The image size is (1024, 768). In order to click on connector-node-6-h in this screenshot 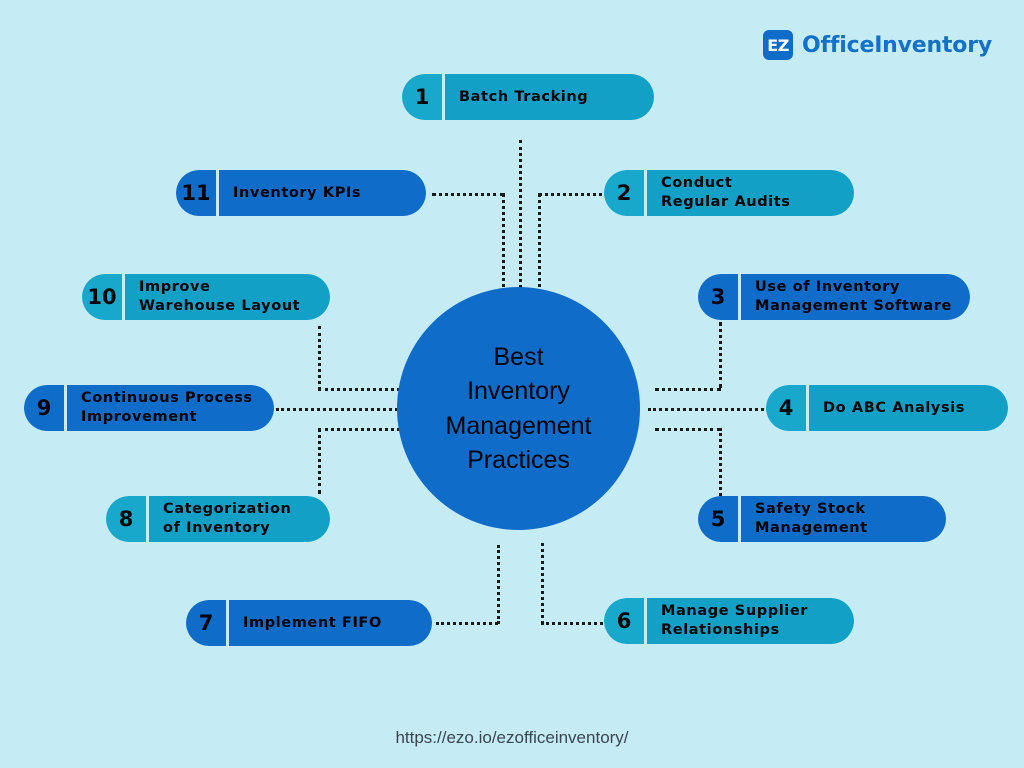, I will do `click(572, 623)`.